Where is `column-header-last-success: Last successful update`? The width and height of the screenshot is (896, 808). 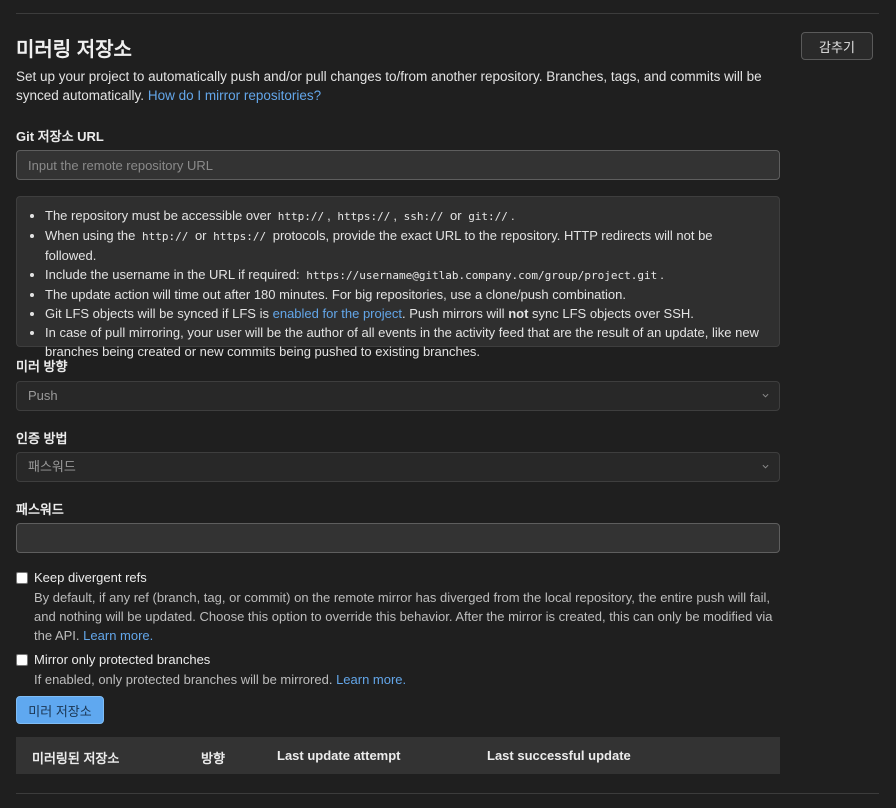
column-header-last-success: Last successful update is located at coordinates (559, 755).